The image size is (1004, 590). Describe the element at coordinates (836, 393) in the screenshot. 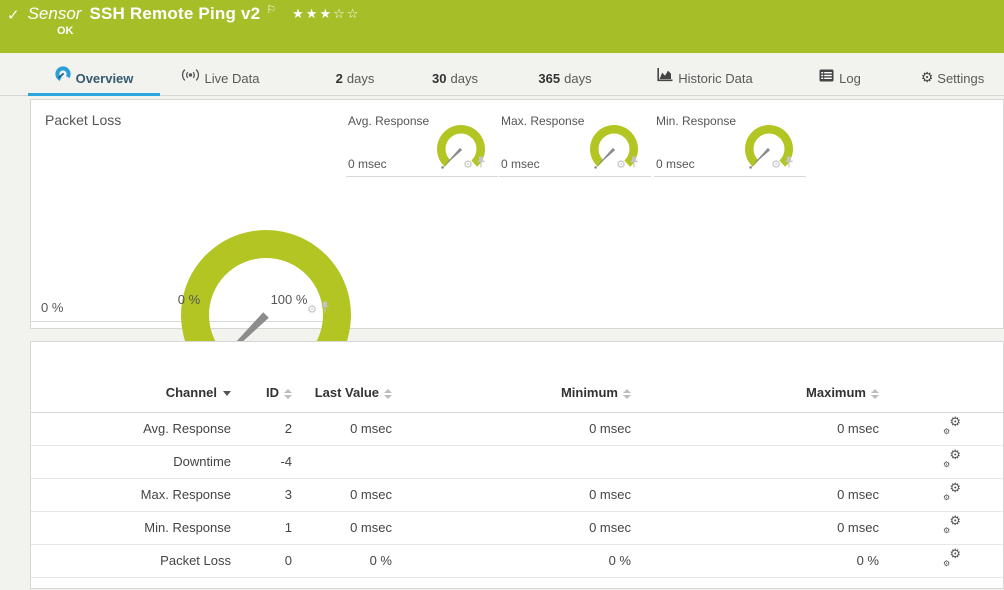

I see `column-label: Maximum` at that location.